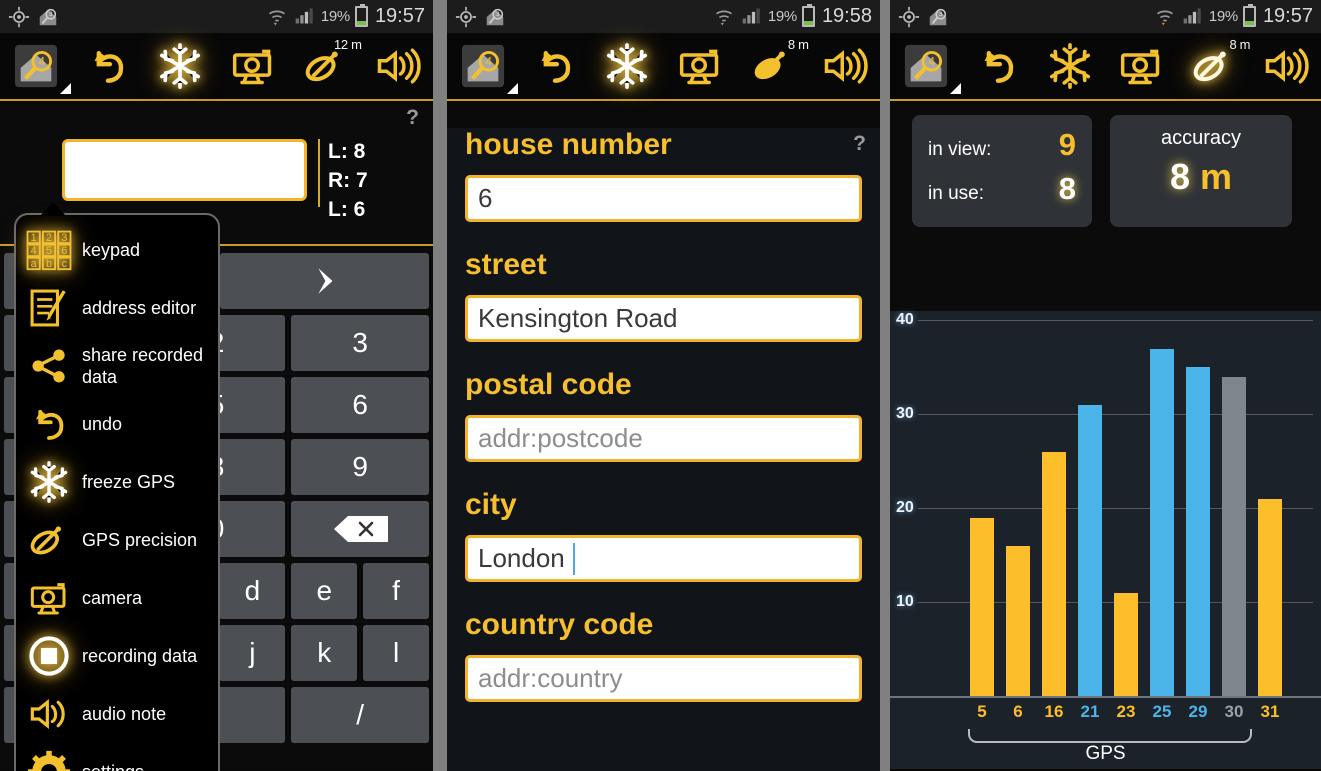 This screenshot has width=1321, height=771. Describe the element at coordinates (360, 343) in the screenshot. I see `key-3: 3` at that location.